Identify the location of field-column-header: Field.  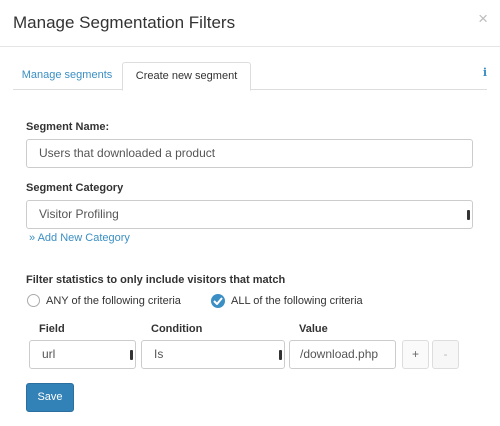
(52, 329).